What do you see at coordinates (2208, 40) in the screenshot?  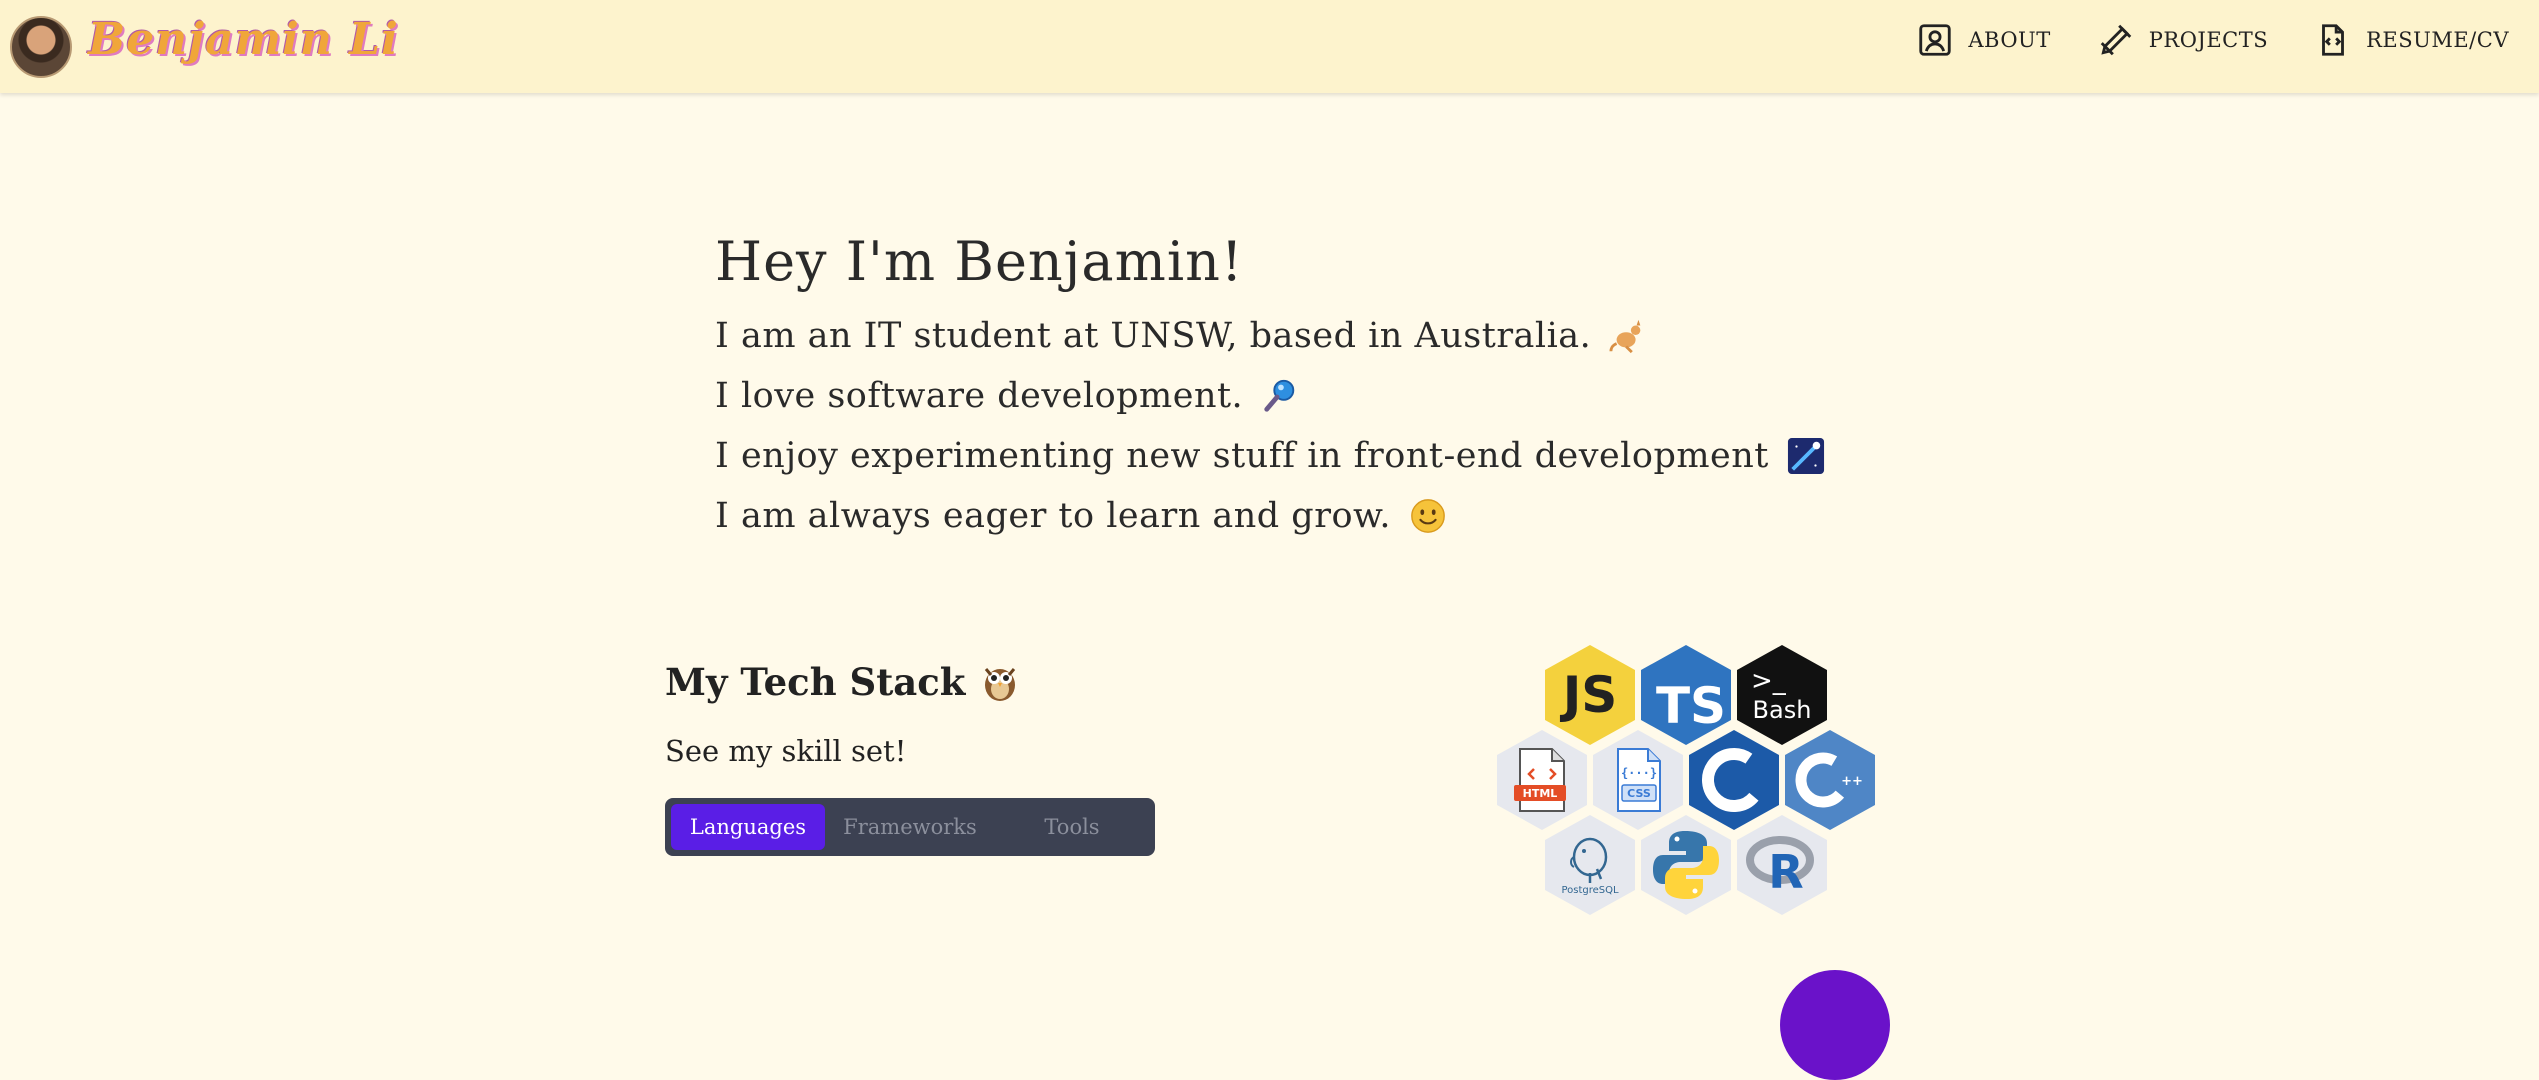 I see `nav-projects-label: PROJECTS` at bounding box center [2208, 40].